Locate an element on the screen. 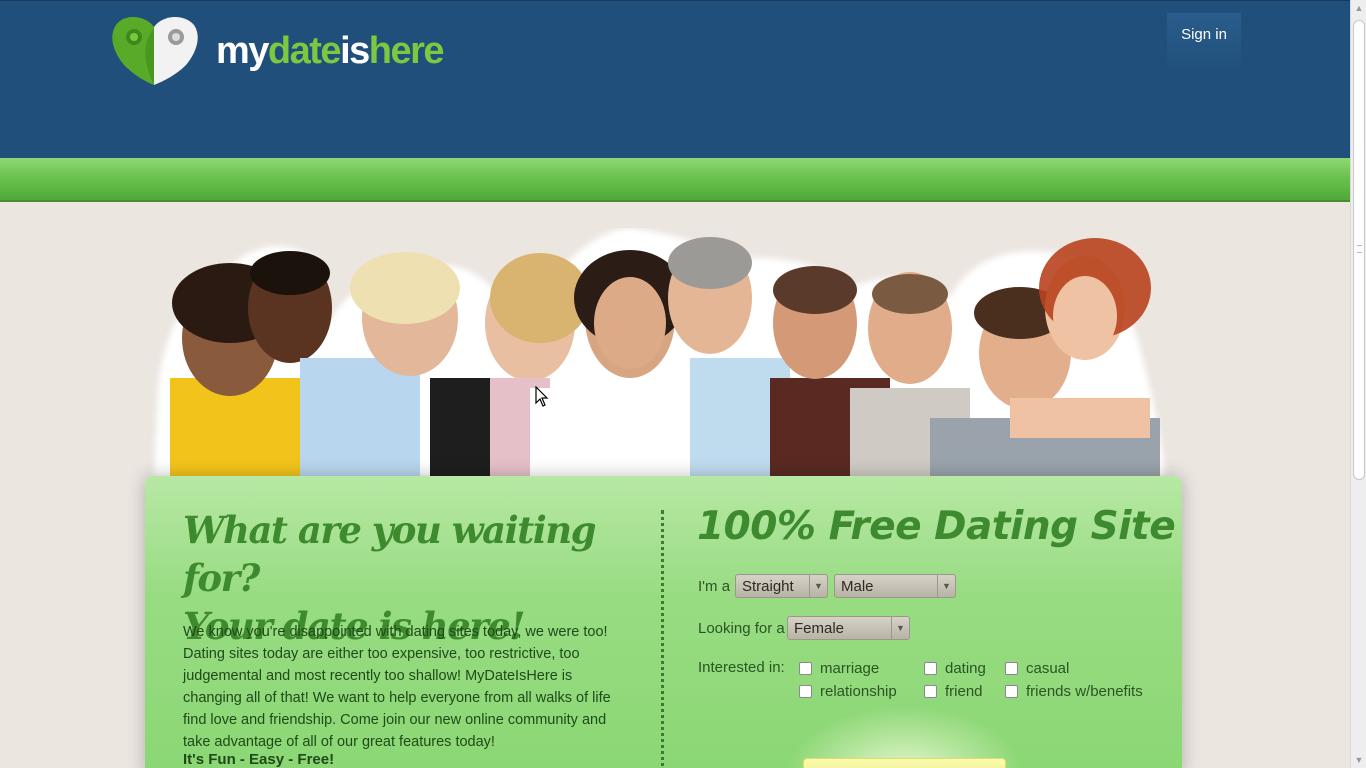  interested-in-label: Interested in: is located at coordinates (741, 667).